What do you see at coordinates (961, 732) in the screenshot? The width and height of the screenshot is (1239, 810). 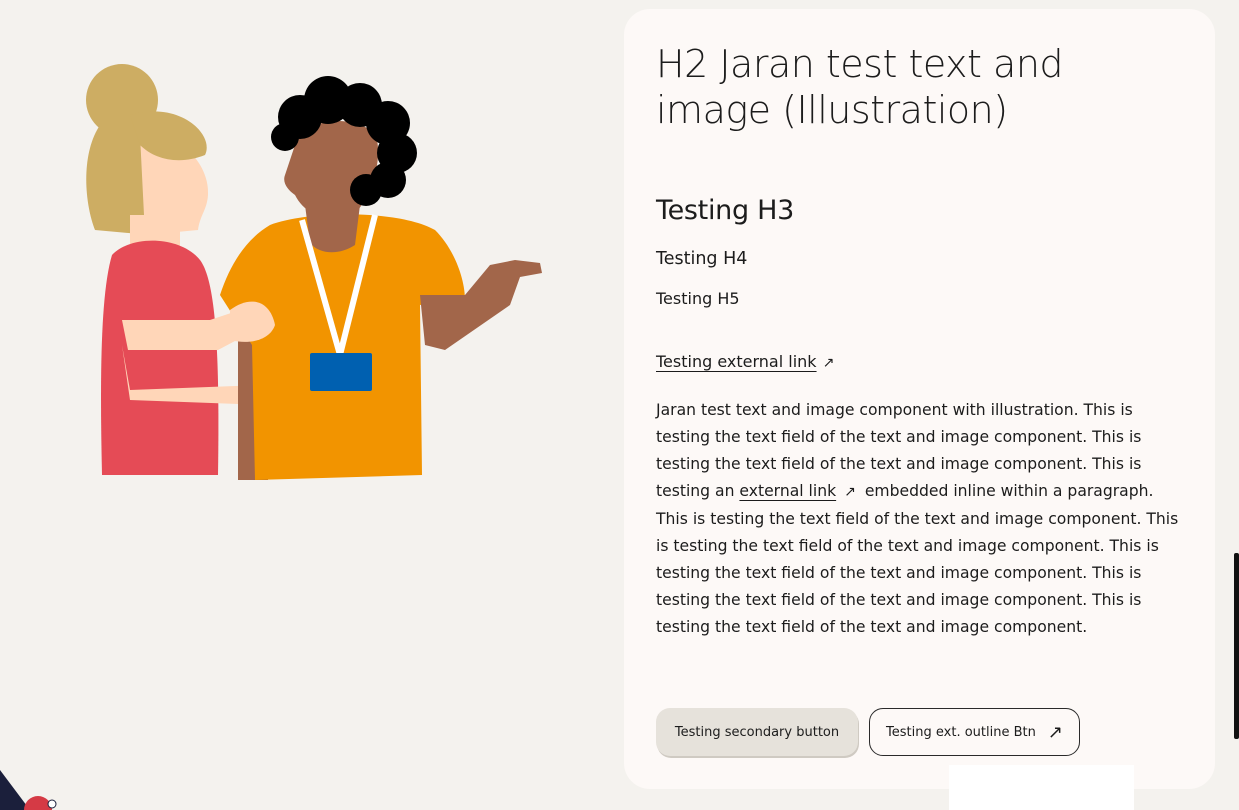 I see `outline-button-label: Testing ext. outline Btn` at bounding box center [961, 732].